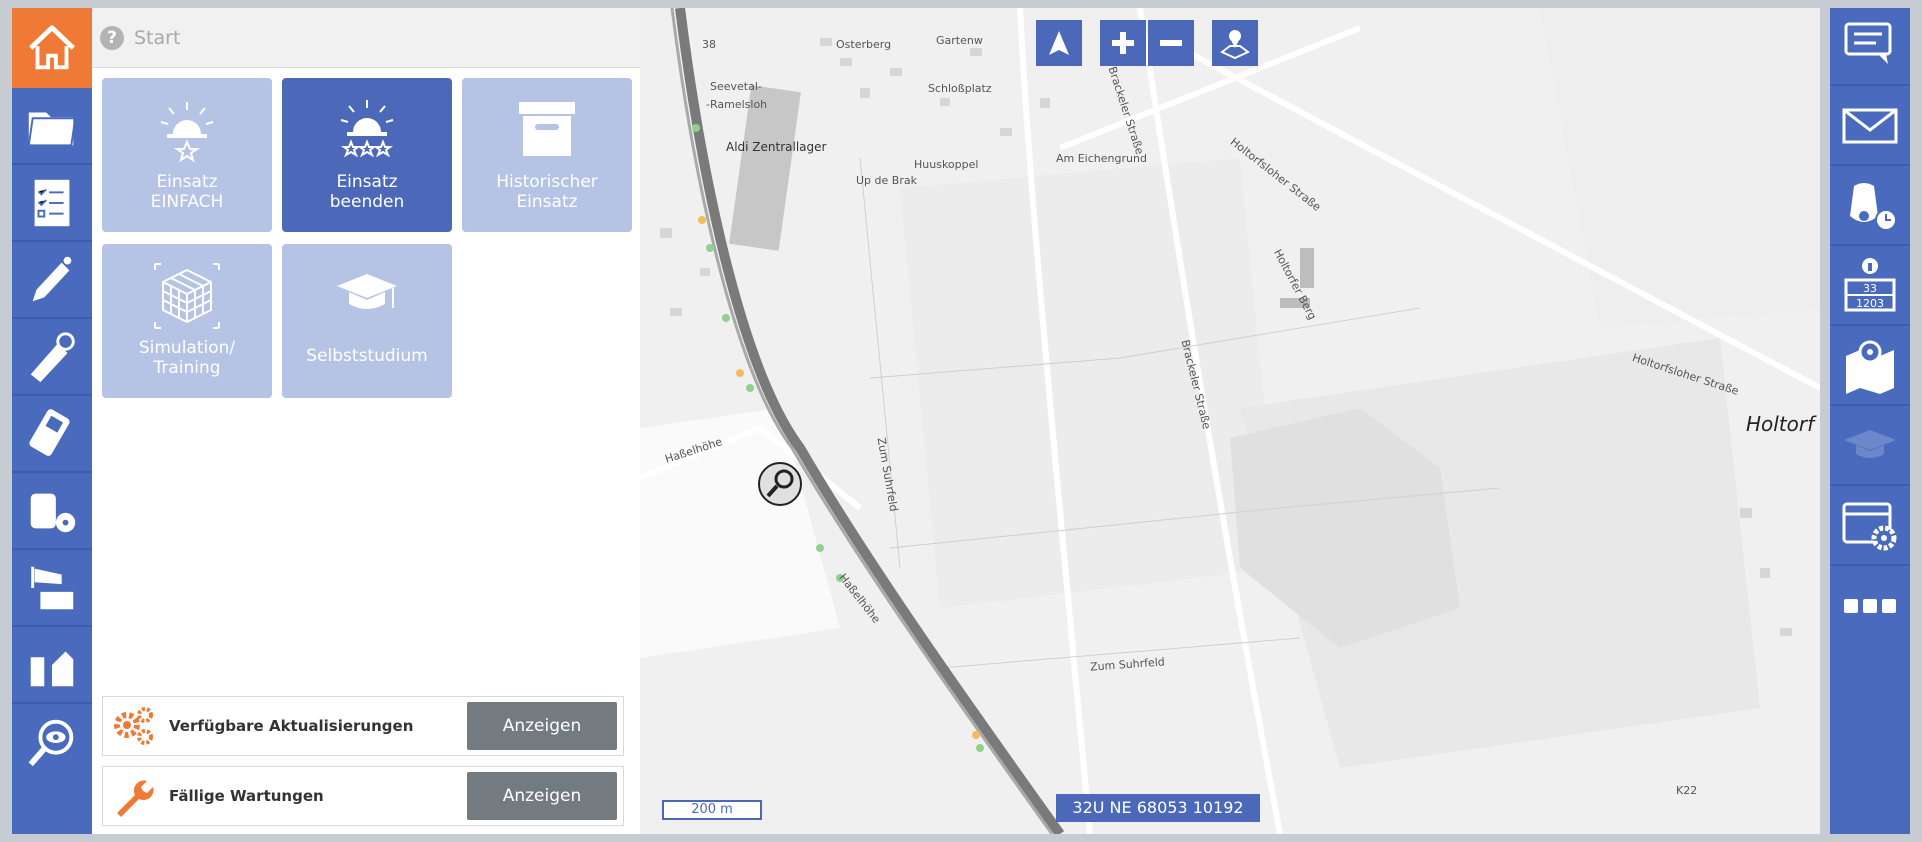 The image size is (1922, 842). I want to click on checklist-icon, so click(52, 202).